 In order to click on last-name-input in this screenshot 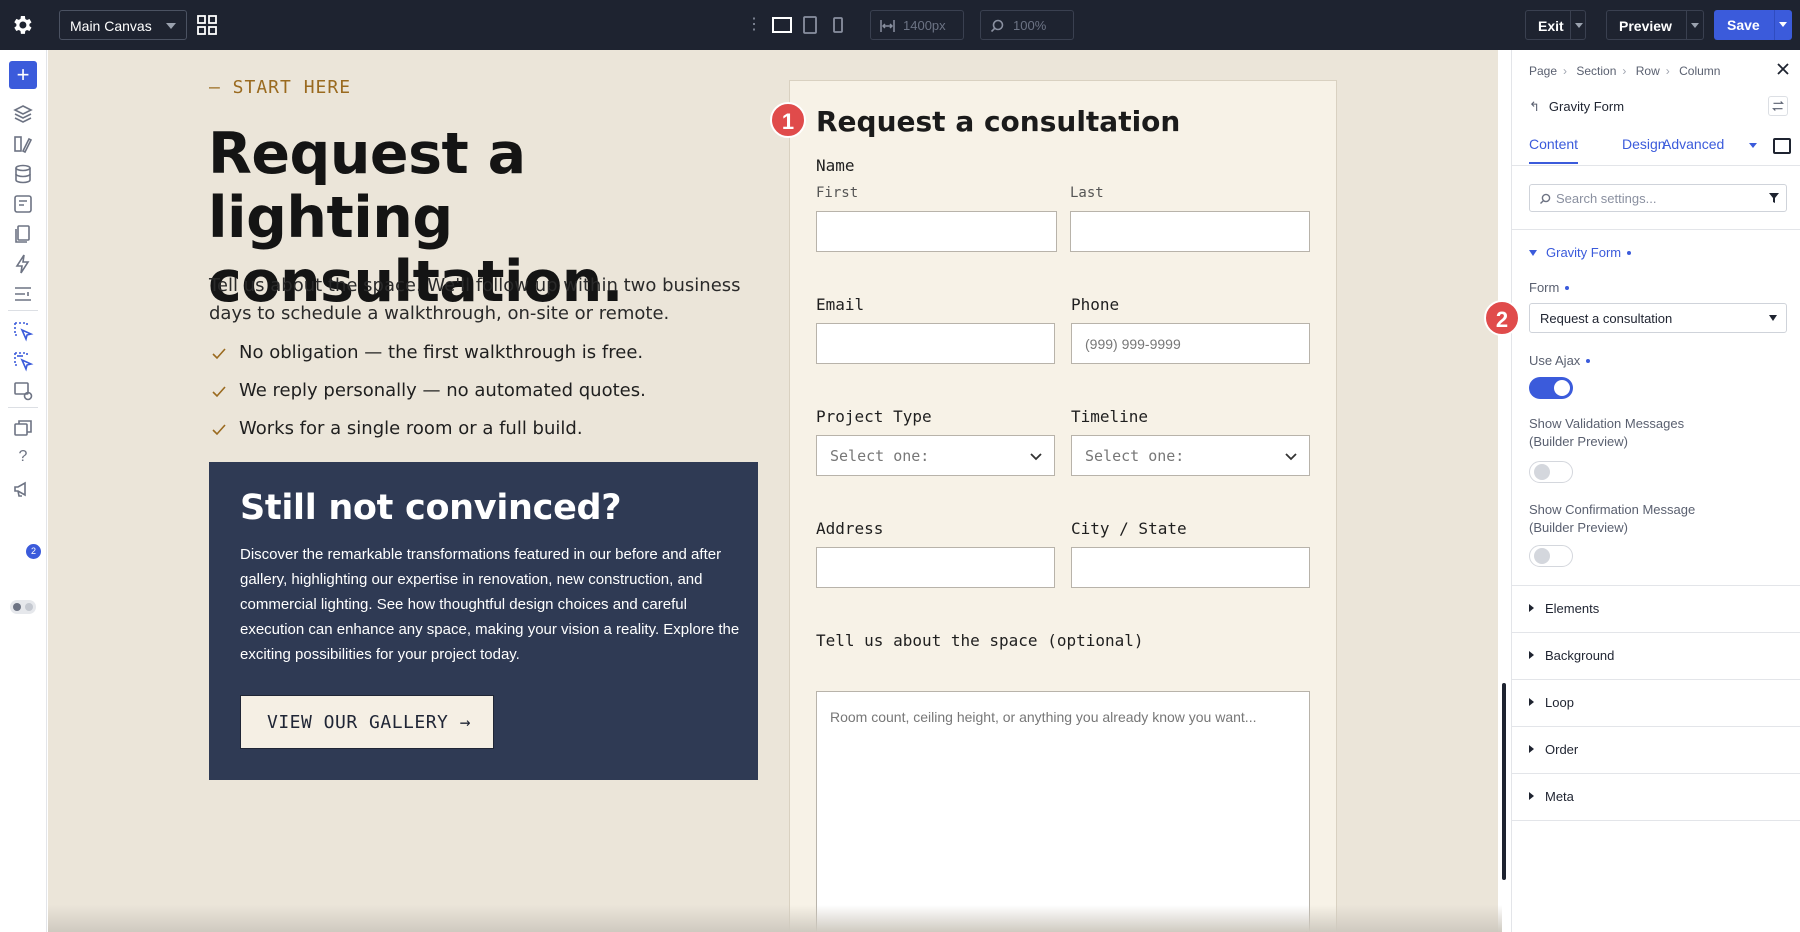, I will do `click(1190, 231)`.